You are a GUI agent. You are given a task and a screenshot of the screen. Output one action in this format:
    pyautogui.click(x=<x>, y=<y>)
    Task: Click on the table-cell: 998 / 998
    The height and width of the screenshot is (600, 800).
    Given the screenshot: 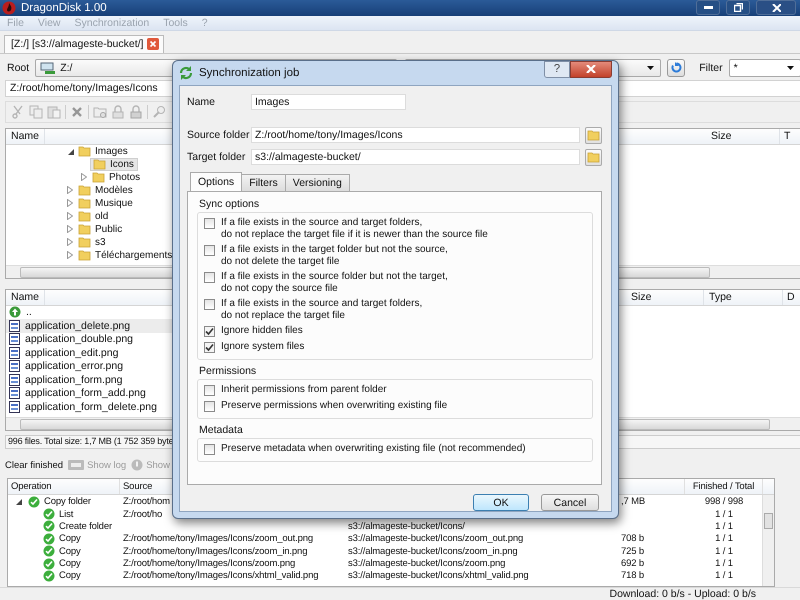 What is the action you would take?
    pyautogui.click(x=724, y=502)
    